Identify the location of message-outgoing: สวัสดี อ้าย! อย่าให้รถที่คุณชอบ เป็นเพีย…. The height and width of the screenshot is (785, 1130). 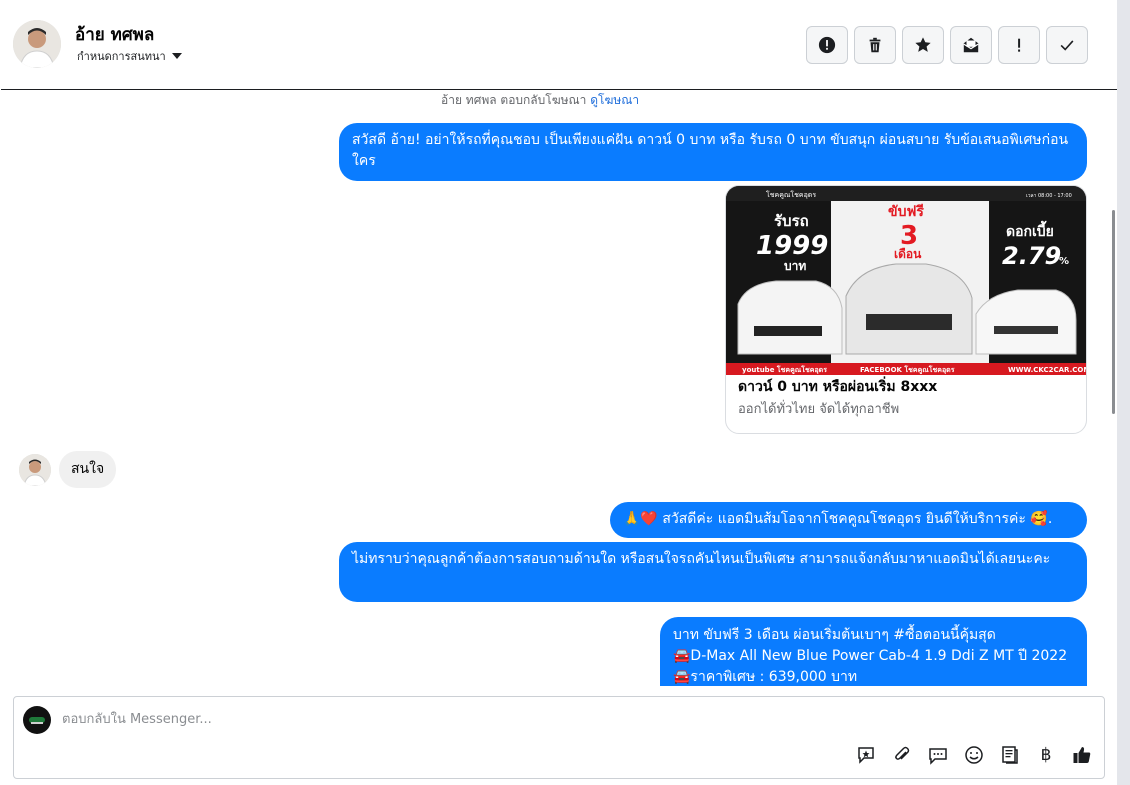
(713, 152).